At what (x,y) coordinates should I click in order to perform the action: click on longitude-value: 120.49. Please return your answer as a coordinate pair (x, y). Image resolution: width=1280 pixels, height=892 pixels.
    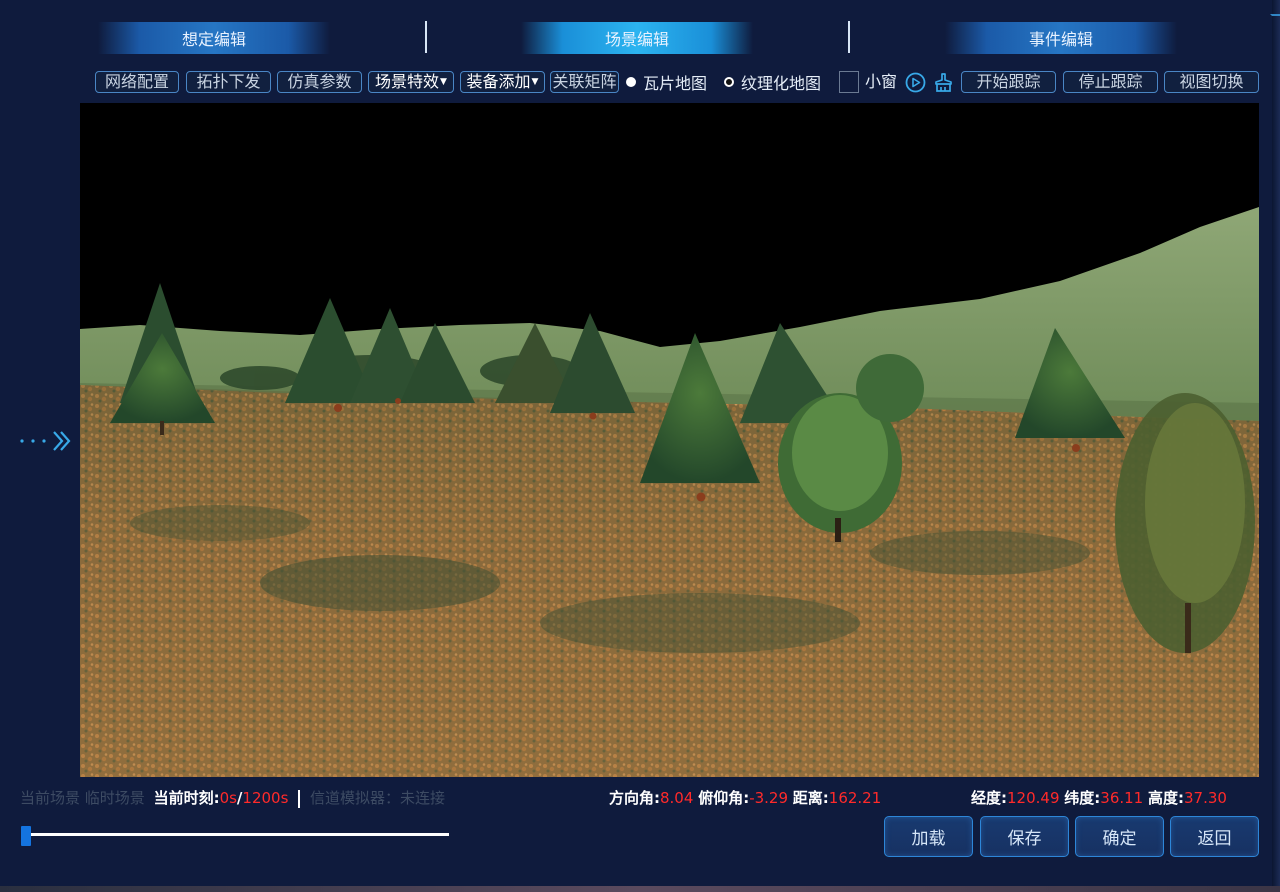
    Looking at the image, I should click on (1033, 798).